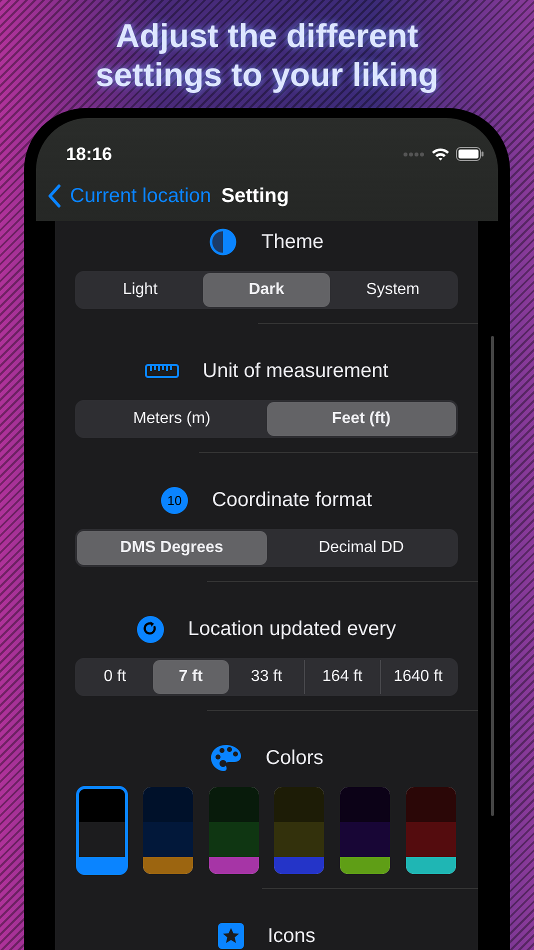  Describe the element at coordinates (361, 419) in the screenshot. I see `segment-option: Feet (ft)` at that location.